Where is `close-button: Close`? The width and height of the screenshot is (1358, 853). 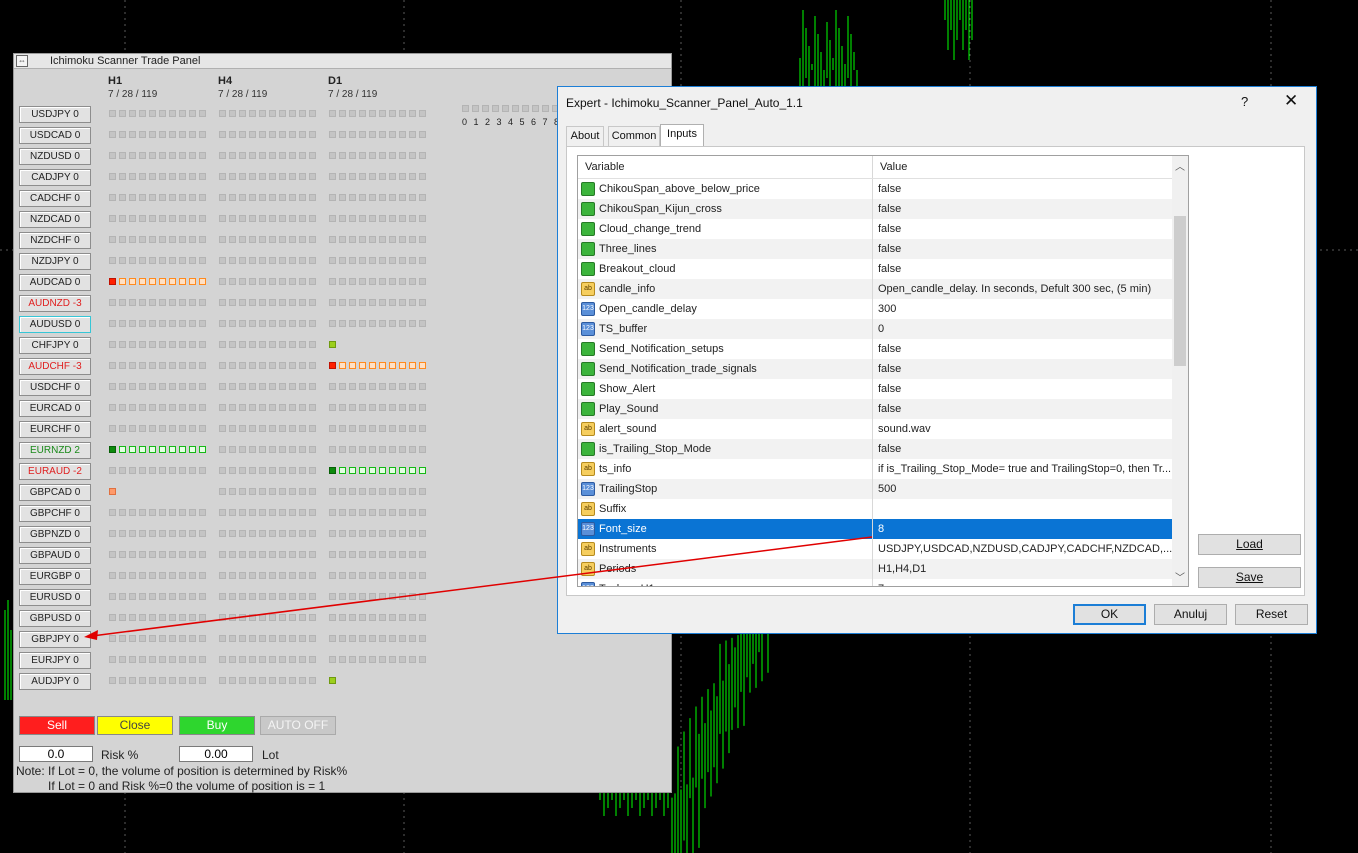
close-button: Close is located at coordinates (135, 725).